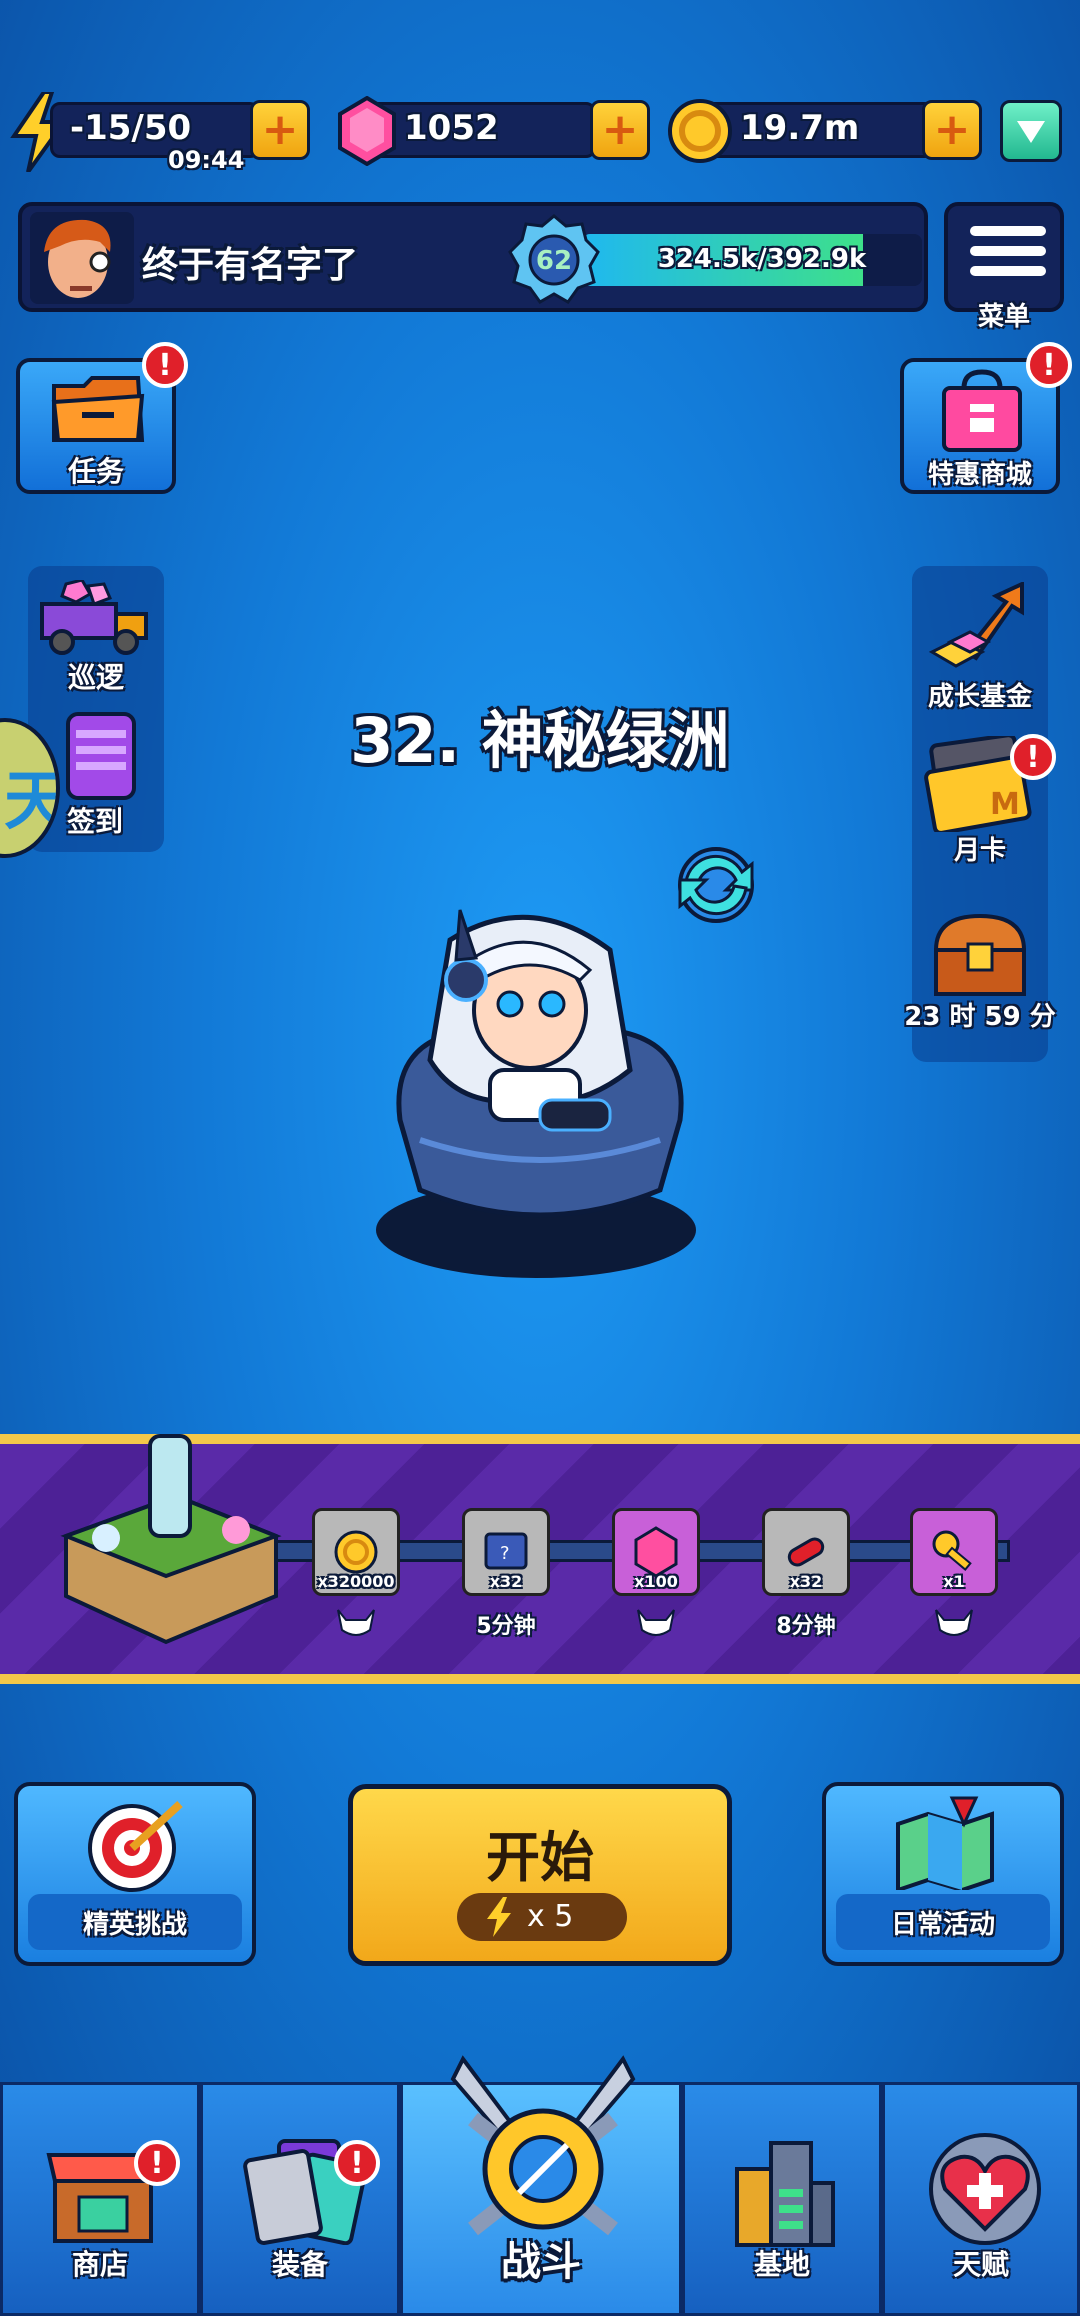 This screenshot has height=2316, width=1080. I want to click on start-cost-pill: x 5, so click(542, 1917).